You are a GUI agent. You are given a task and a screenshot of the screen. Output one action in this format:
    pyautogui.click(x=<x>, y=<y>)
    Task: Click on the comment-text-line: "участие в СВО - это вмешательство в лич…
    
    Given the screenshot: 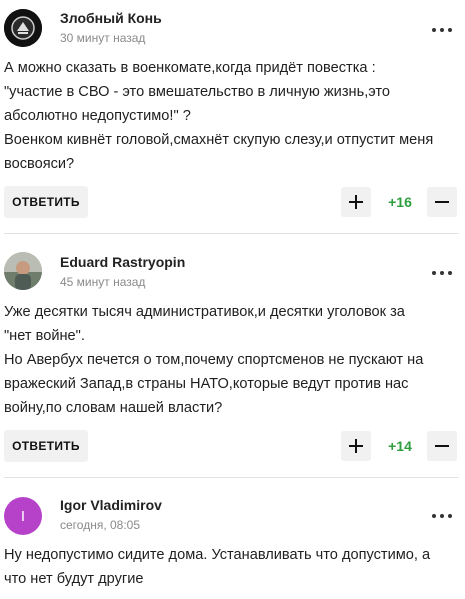 What is the action you would take?
    pyautogui.click(x=197, y=92)
    